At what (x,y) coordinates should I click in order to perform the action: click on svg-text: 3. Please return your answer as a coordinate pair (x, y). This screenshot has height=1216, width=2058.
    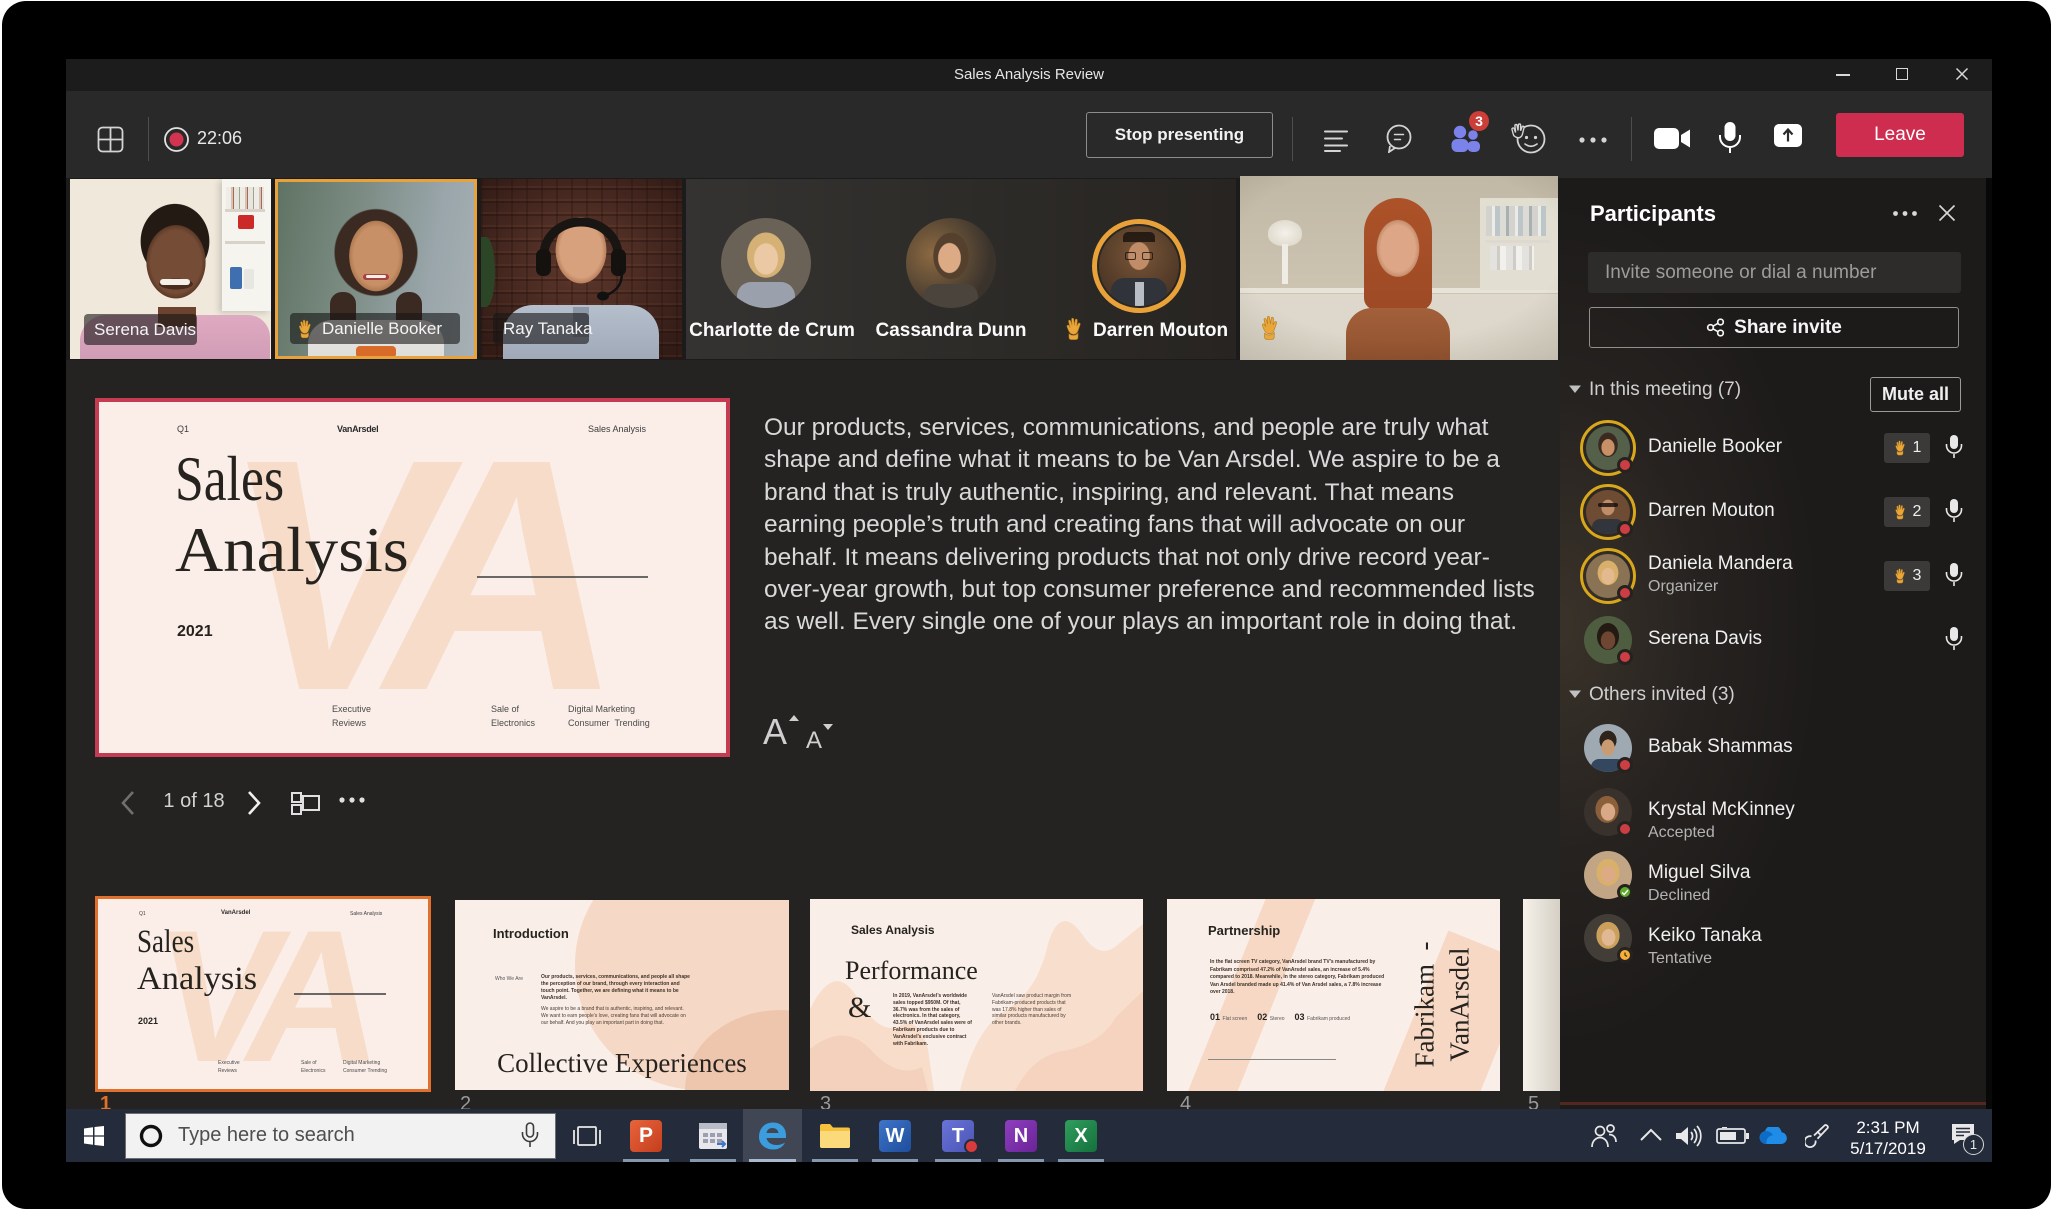
    Looking at the image, I should click on (1479, 121).